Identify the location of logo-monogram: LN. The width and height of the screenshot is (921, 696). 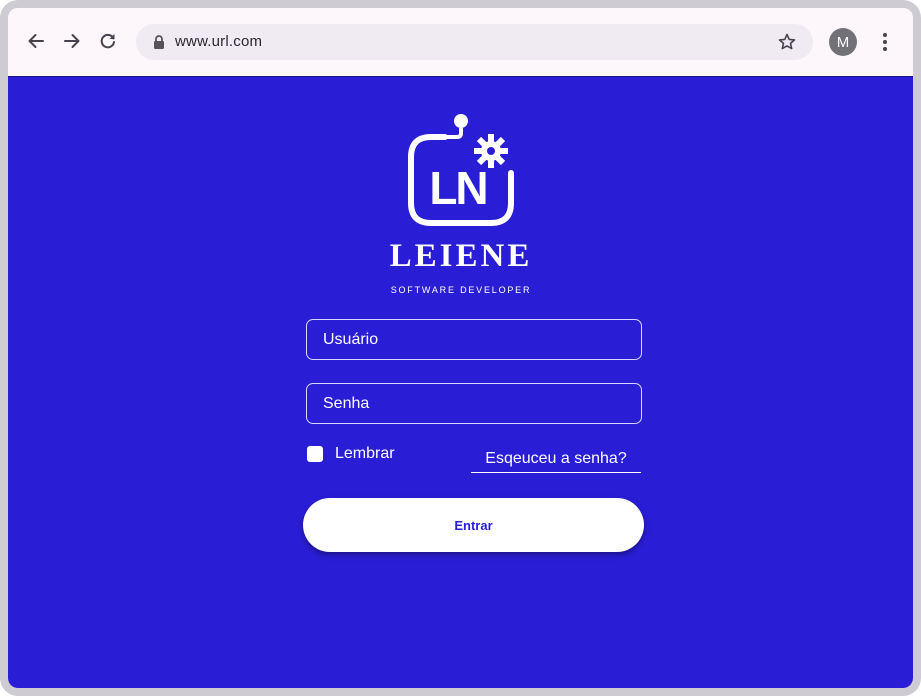
(457, 188).